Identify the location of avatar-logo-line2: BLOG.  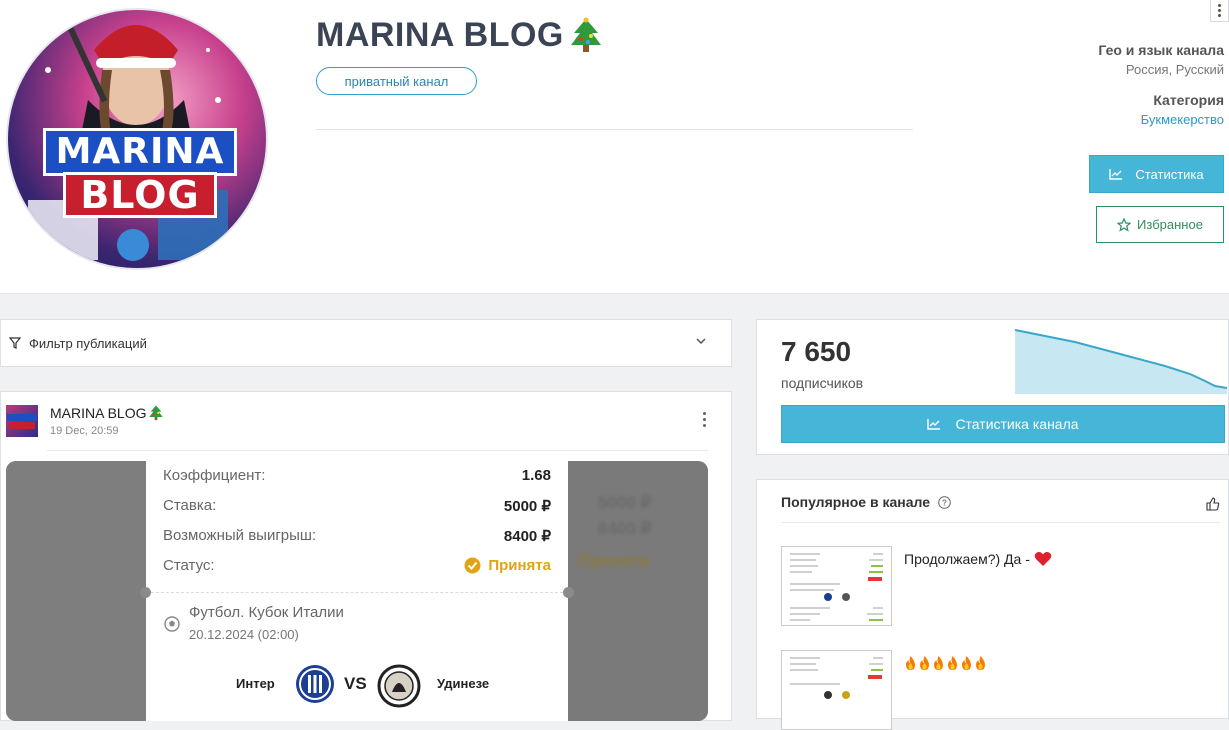
(140, 195).